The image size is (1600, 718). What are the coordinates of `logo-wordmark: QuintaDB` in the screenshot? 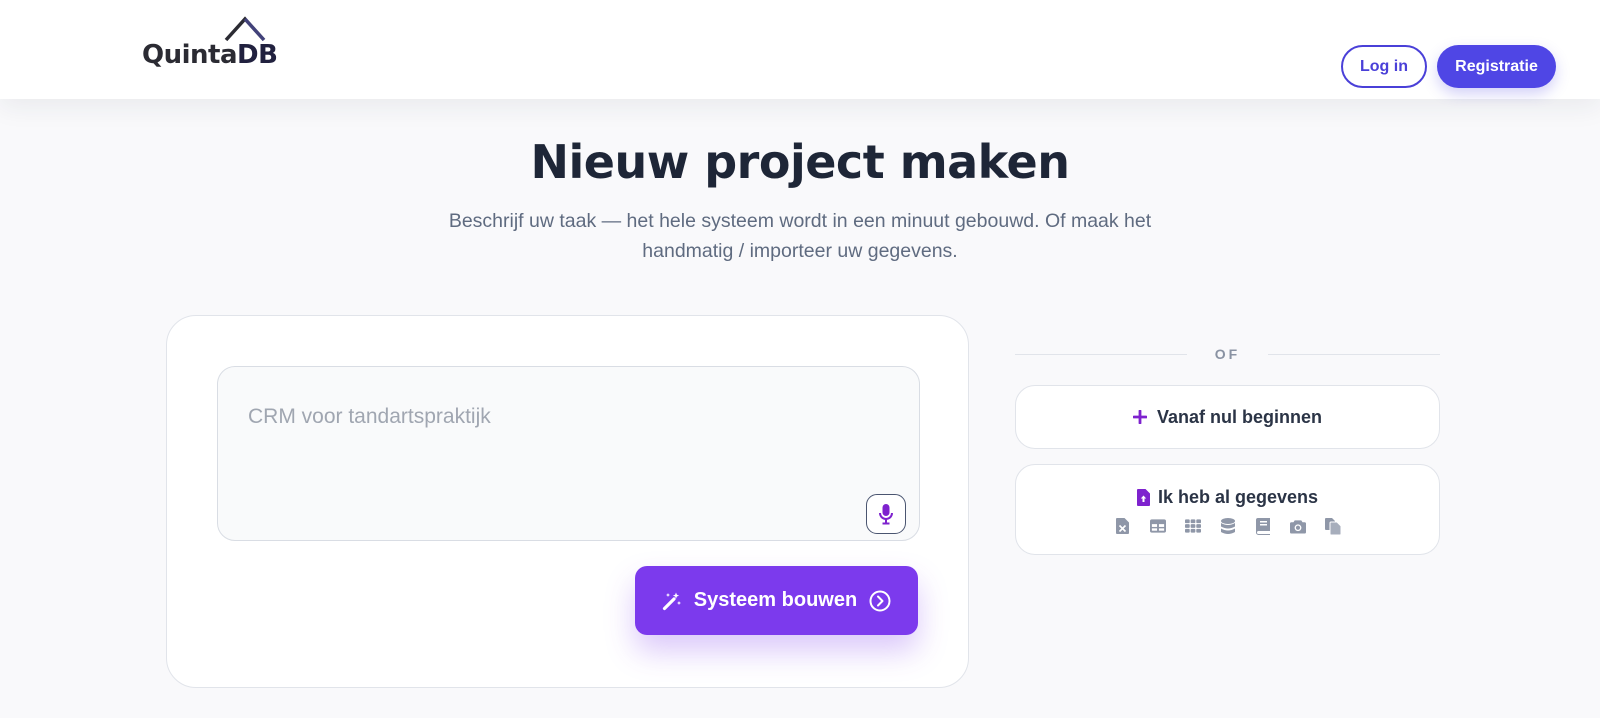 It's located at (210, 55).